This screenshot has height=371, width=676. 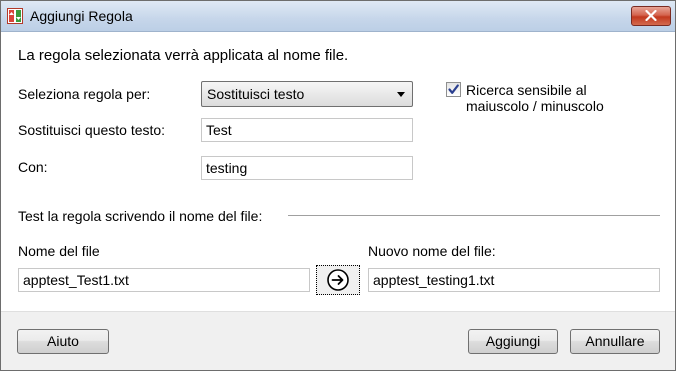 I want to click on cancel-button: Annullare, so click(x=615, y=341).